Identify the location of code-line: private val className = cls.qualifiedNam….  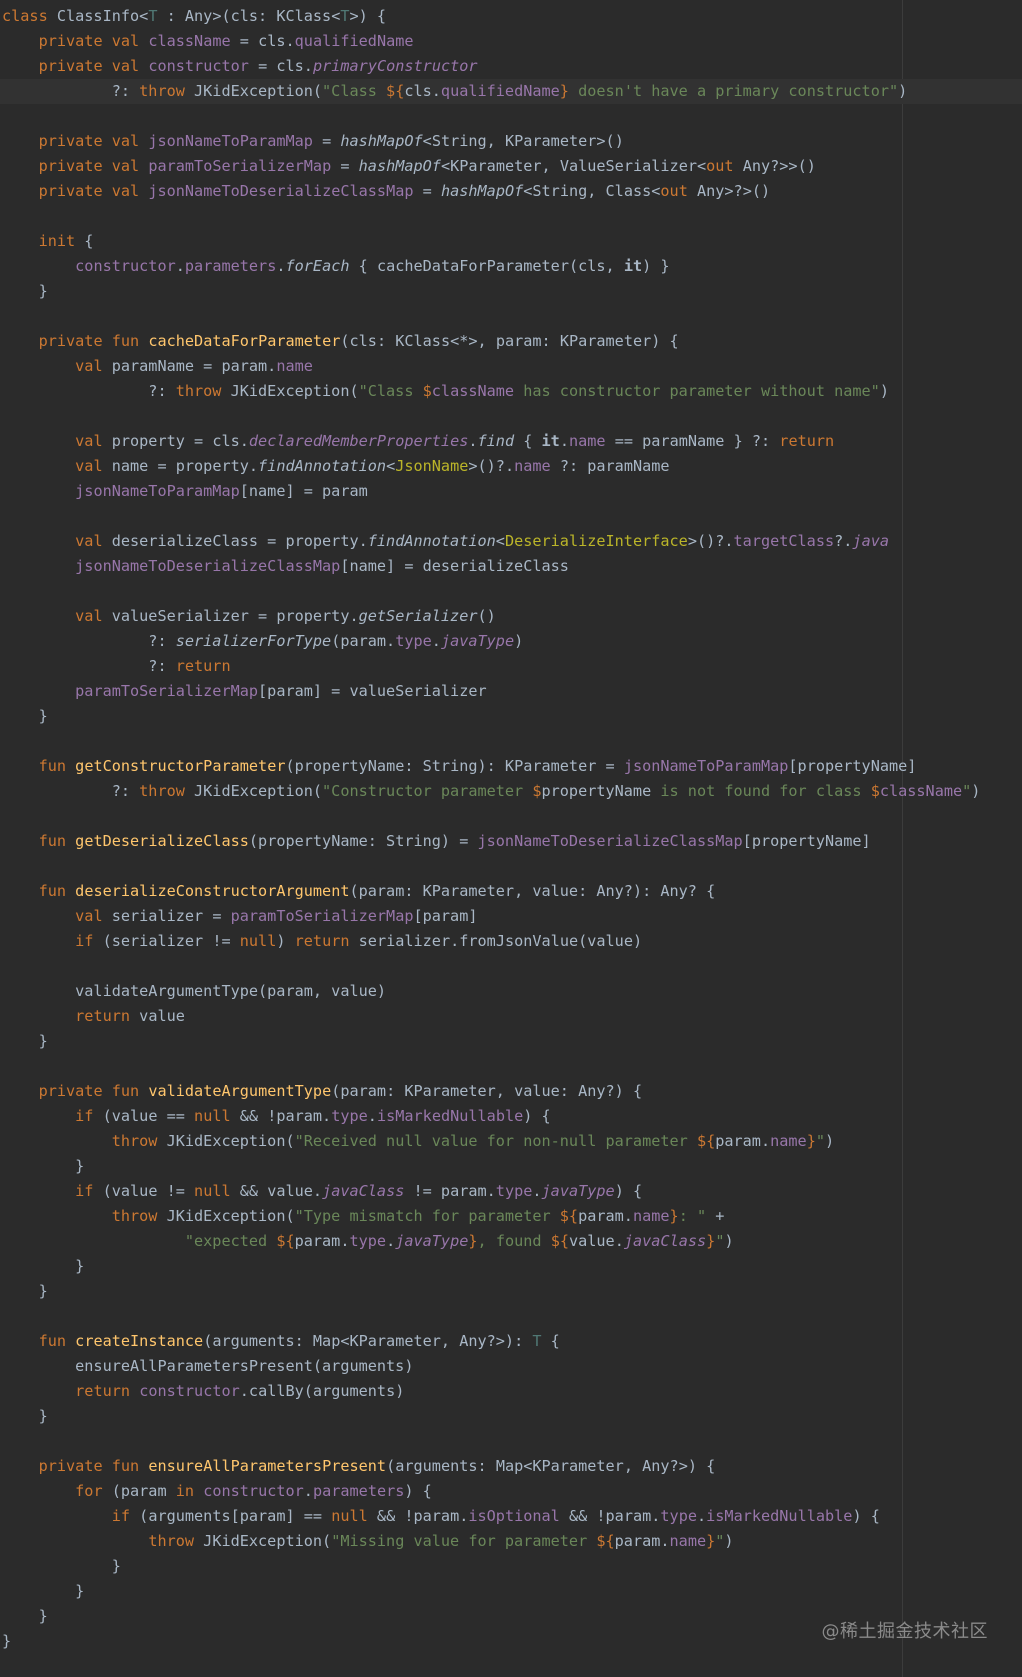
(512, 41).